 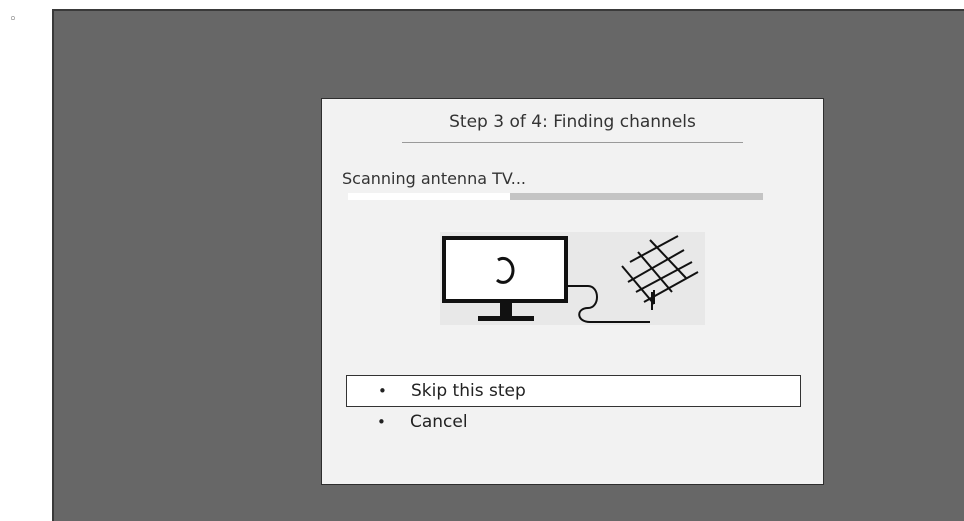 What do you see at coordinates (505, 278) in the screenshot?
I see `tv-icon` at bounding box center [505, 278].